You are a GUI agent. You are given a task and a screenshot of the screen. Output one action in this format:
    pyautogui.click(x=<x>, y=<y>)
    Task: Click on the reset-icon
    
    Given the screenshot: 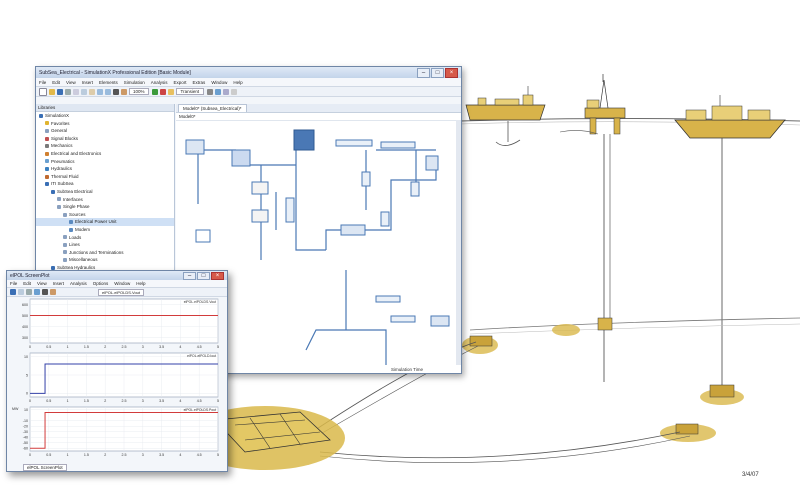 What is the action you would take?
    pyautogui.click(x=170, y=91)
    